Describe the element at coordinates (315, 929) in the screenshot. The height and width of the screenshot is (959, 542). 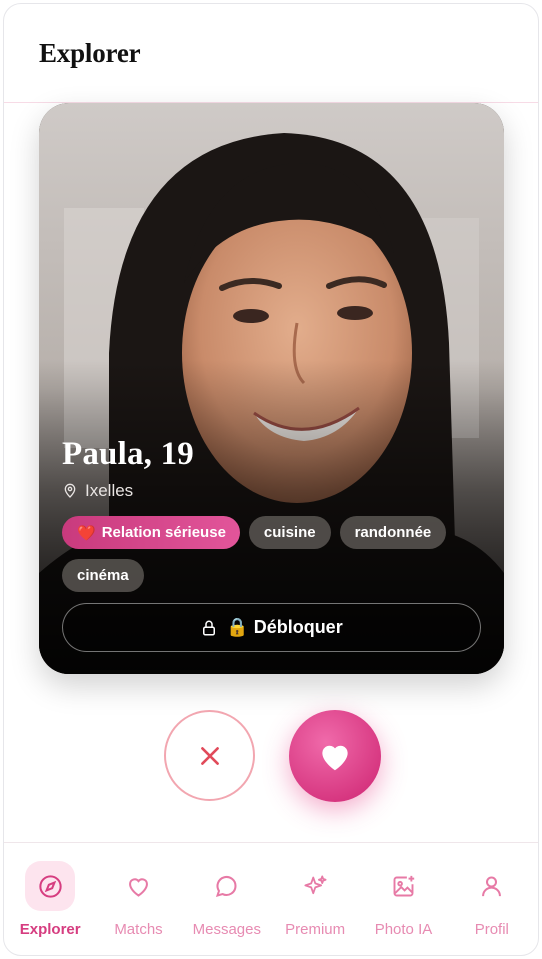
I see `tab-label: Premium` at that location.